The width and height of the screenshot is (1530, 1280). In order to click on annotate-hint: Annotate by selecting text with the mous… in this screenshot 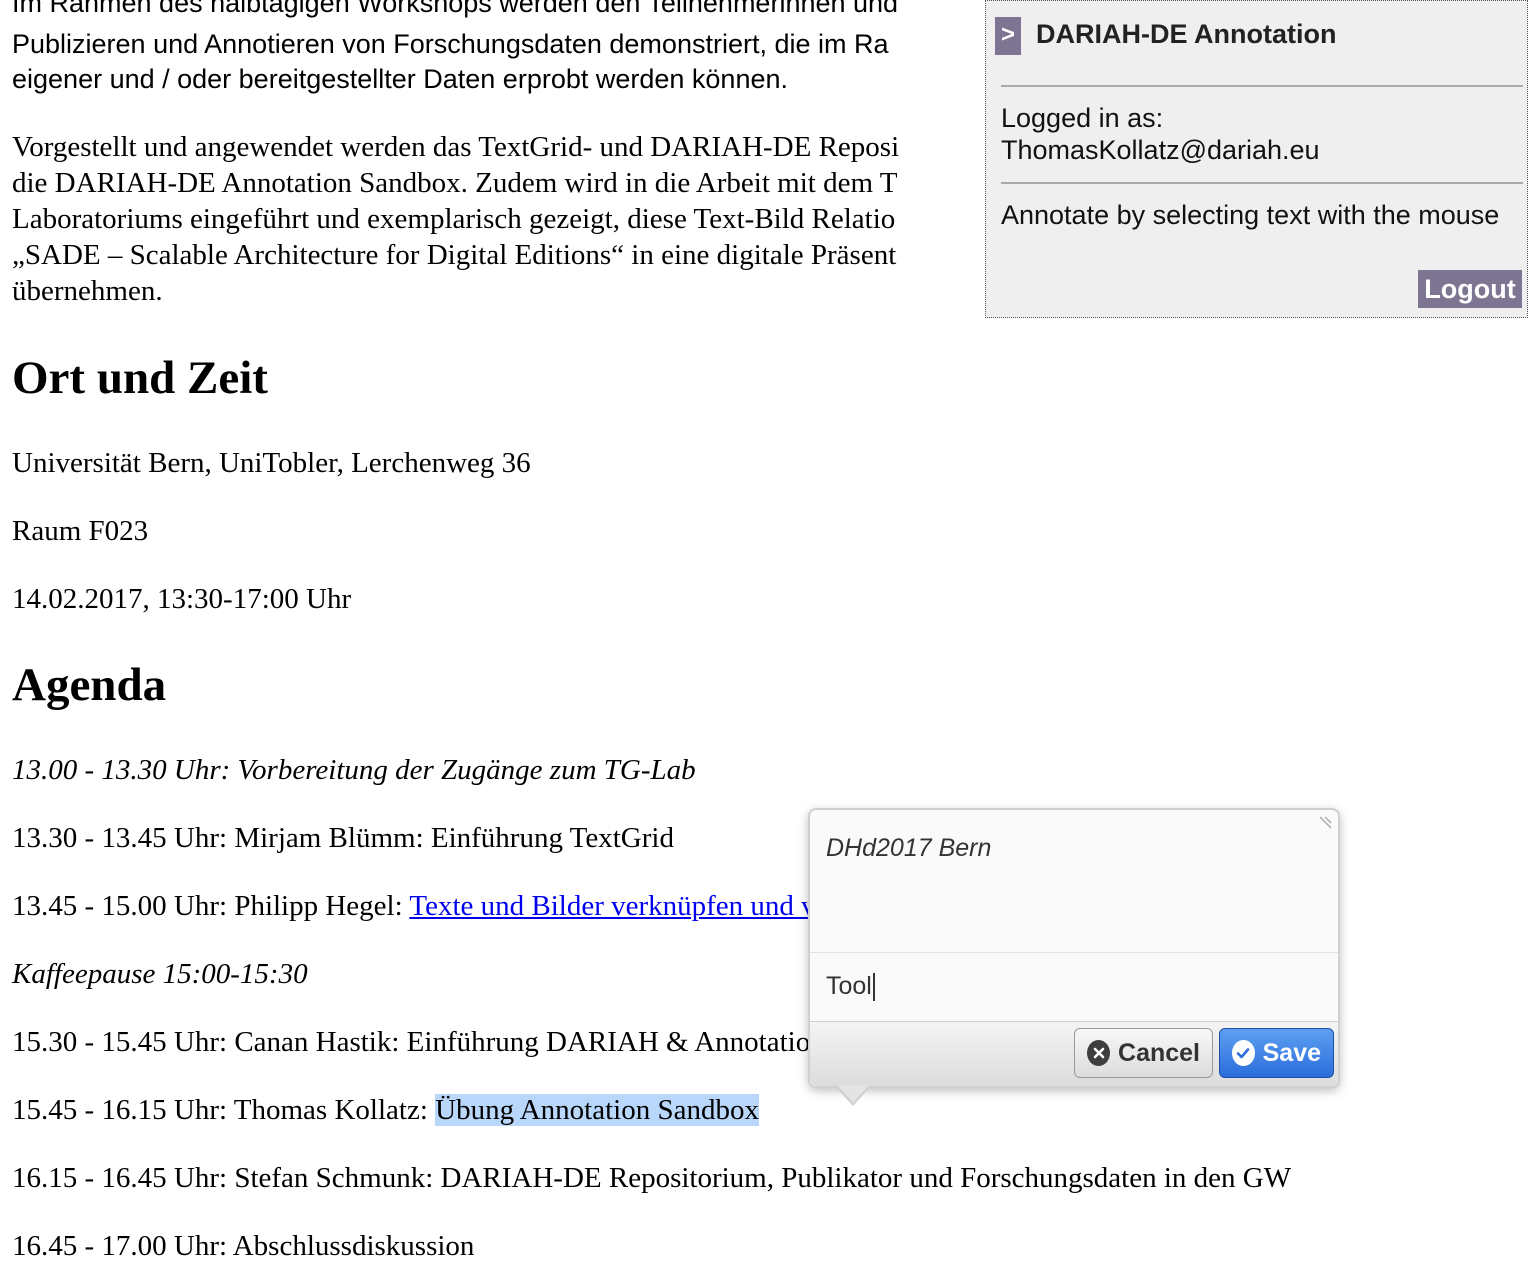, I will do `click(1250, 215)`.